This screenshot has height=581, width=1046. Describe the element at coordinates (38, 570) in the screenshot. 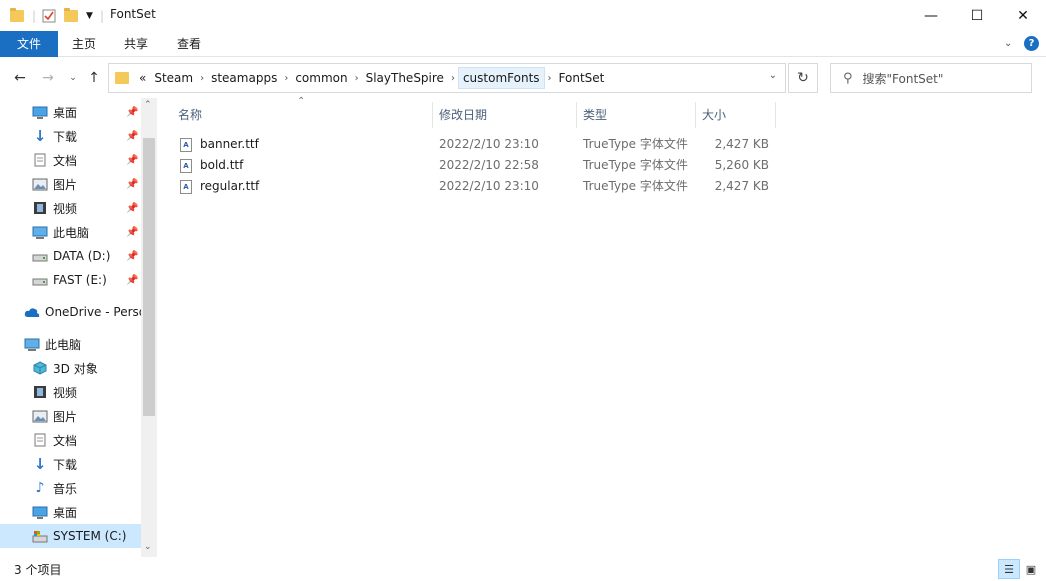

I see `item-count: 3 个项目` at that location.